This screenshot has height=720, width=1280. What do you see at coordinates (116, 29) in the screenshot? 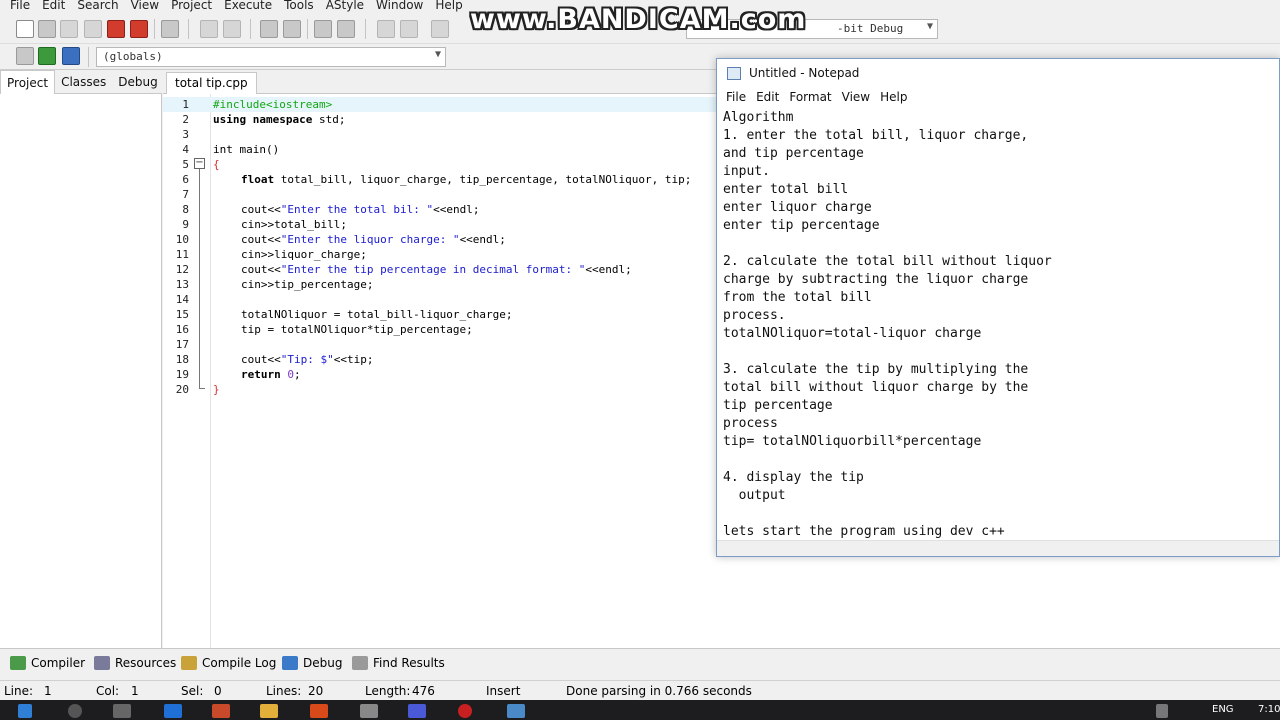
I see `close-file-icon` at bounding box center [116, 29].